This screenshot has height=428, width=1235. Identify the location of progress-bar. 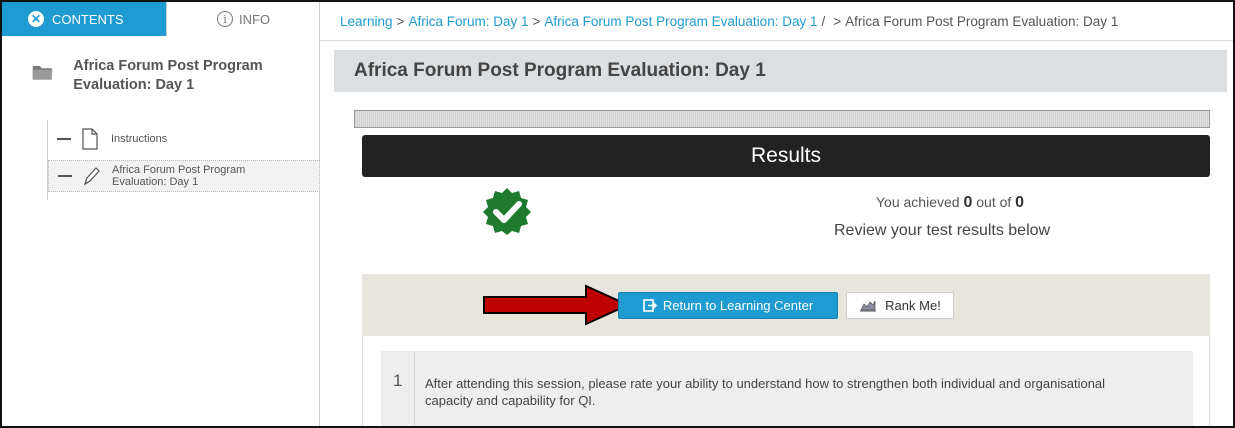
(782, 119).